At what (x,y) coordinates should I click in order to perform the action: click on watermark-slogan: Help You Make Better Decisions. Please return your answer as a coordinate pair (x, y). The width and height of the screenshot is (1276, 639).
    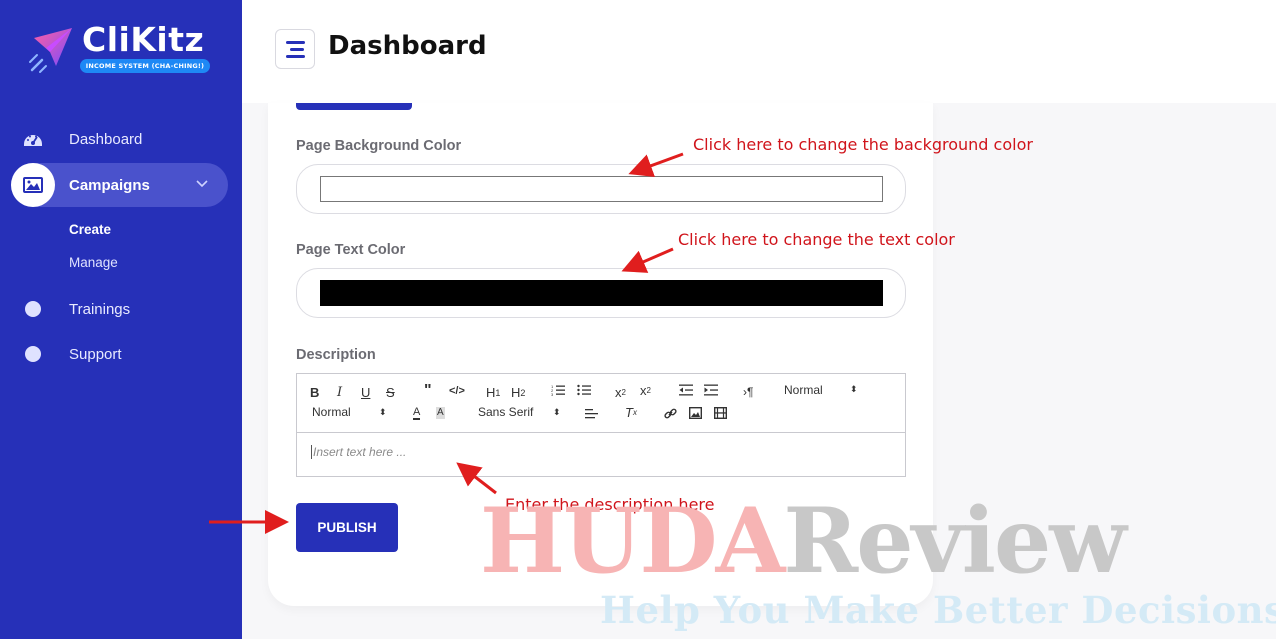
    Looking at the image, I should click on (938, 610).